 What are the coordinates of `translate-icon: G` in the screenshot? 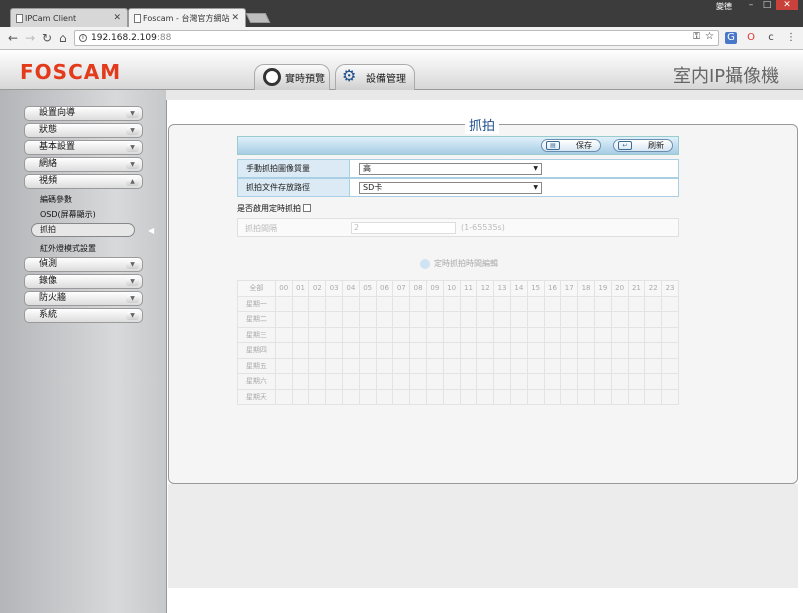 It's located at (731, 38).